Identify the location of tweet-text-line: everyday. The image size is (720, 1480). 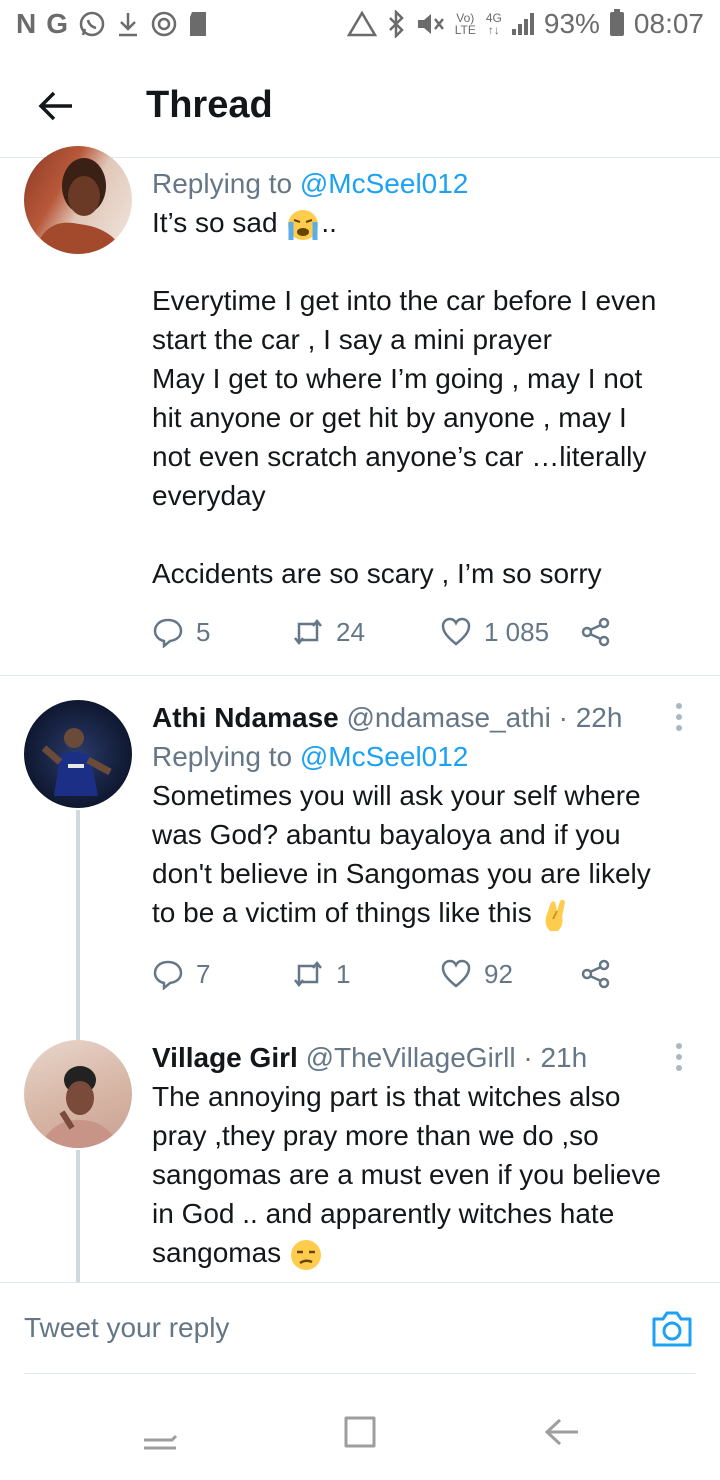
(209, 495).